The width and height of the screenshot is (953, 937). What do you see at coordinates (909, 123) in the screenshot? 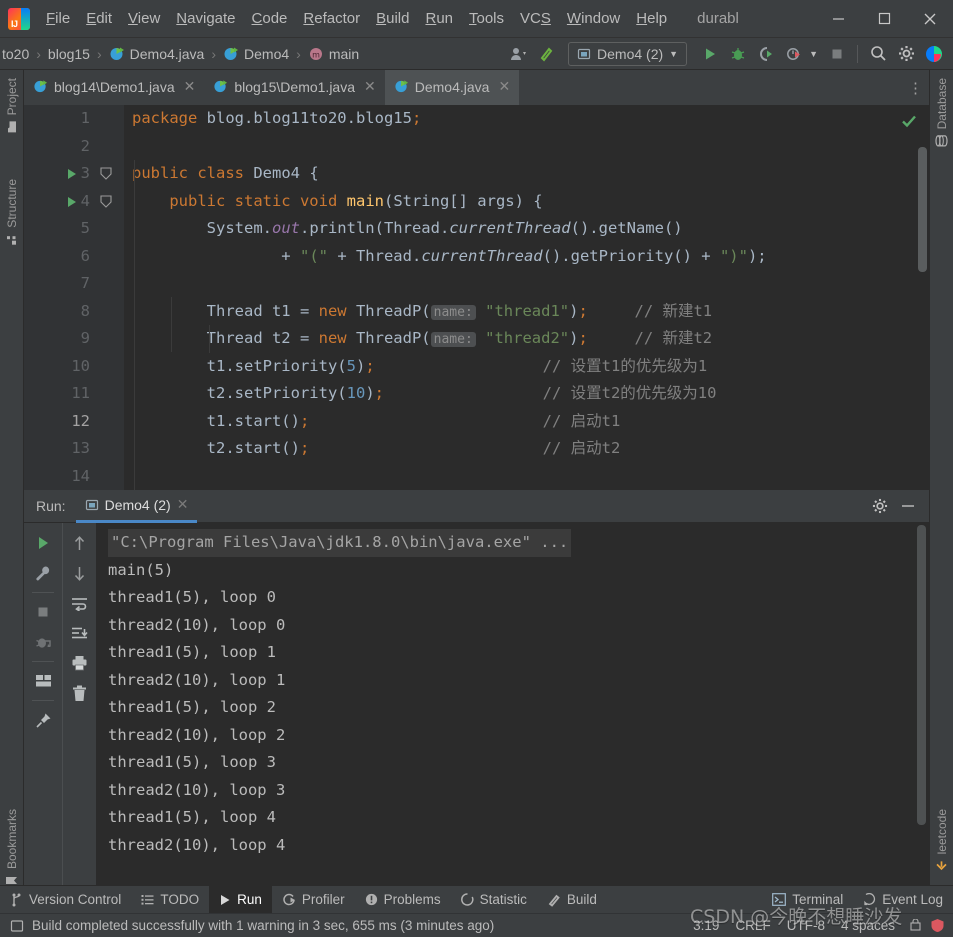
I see `inspections-ok-check-icon` at bounding box center [909, 123].